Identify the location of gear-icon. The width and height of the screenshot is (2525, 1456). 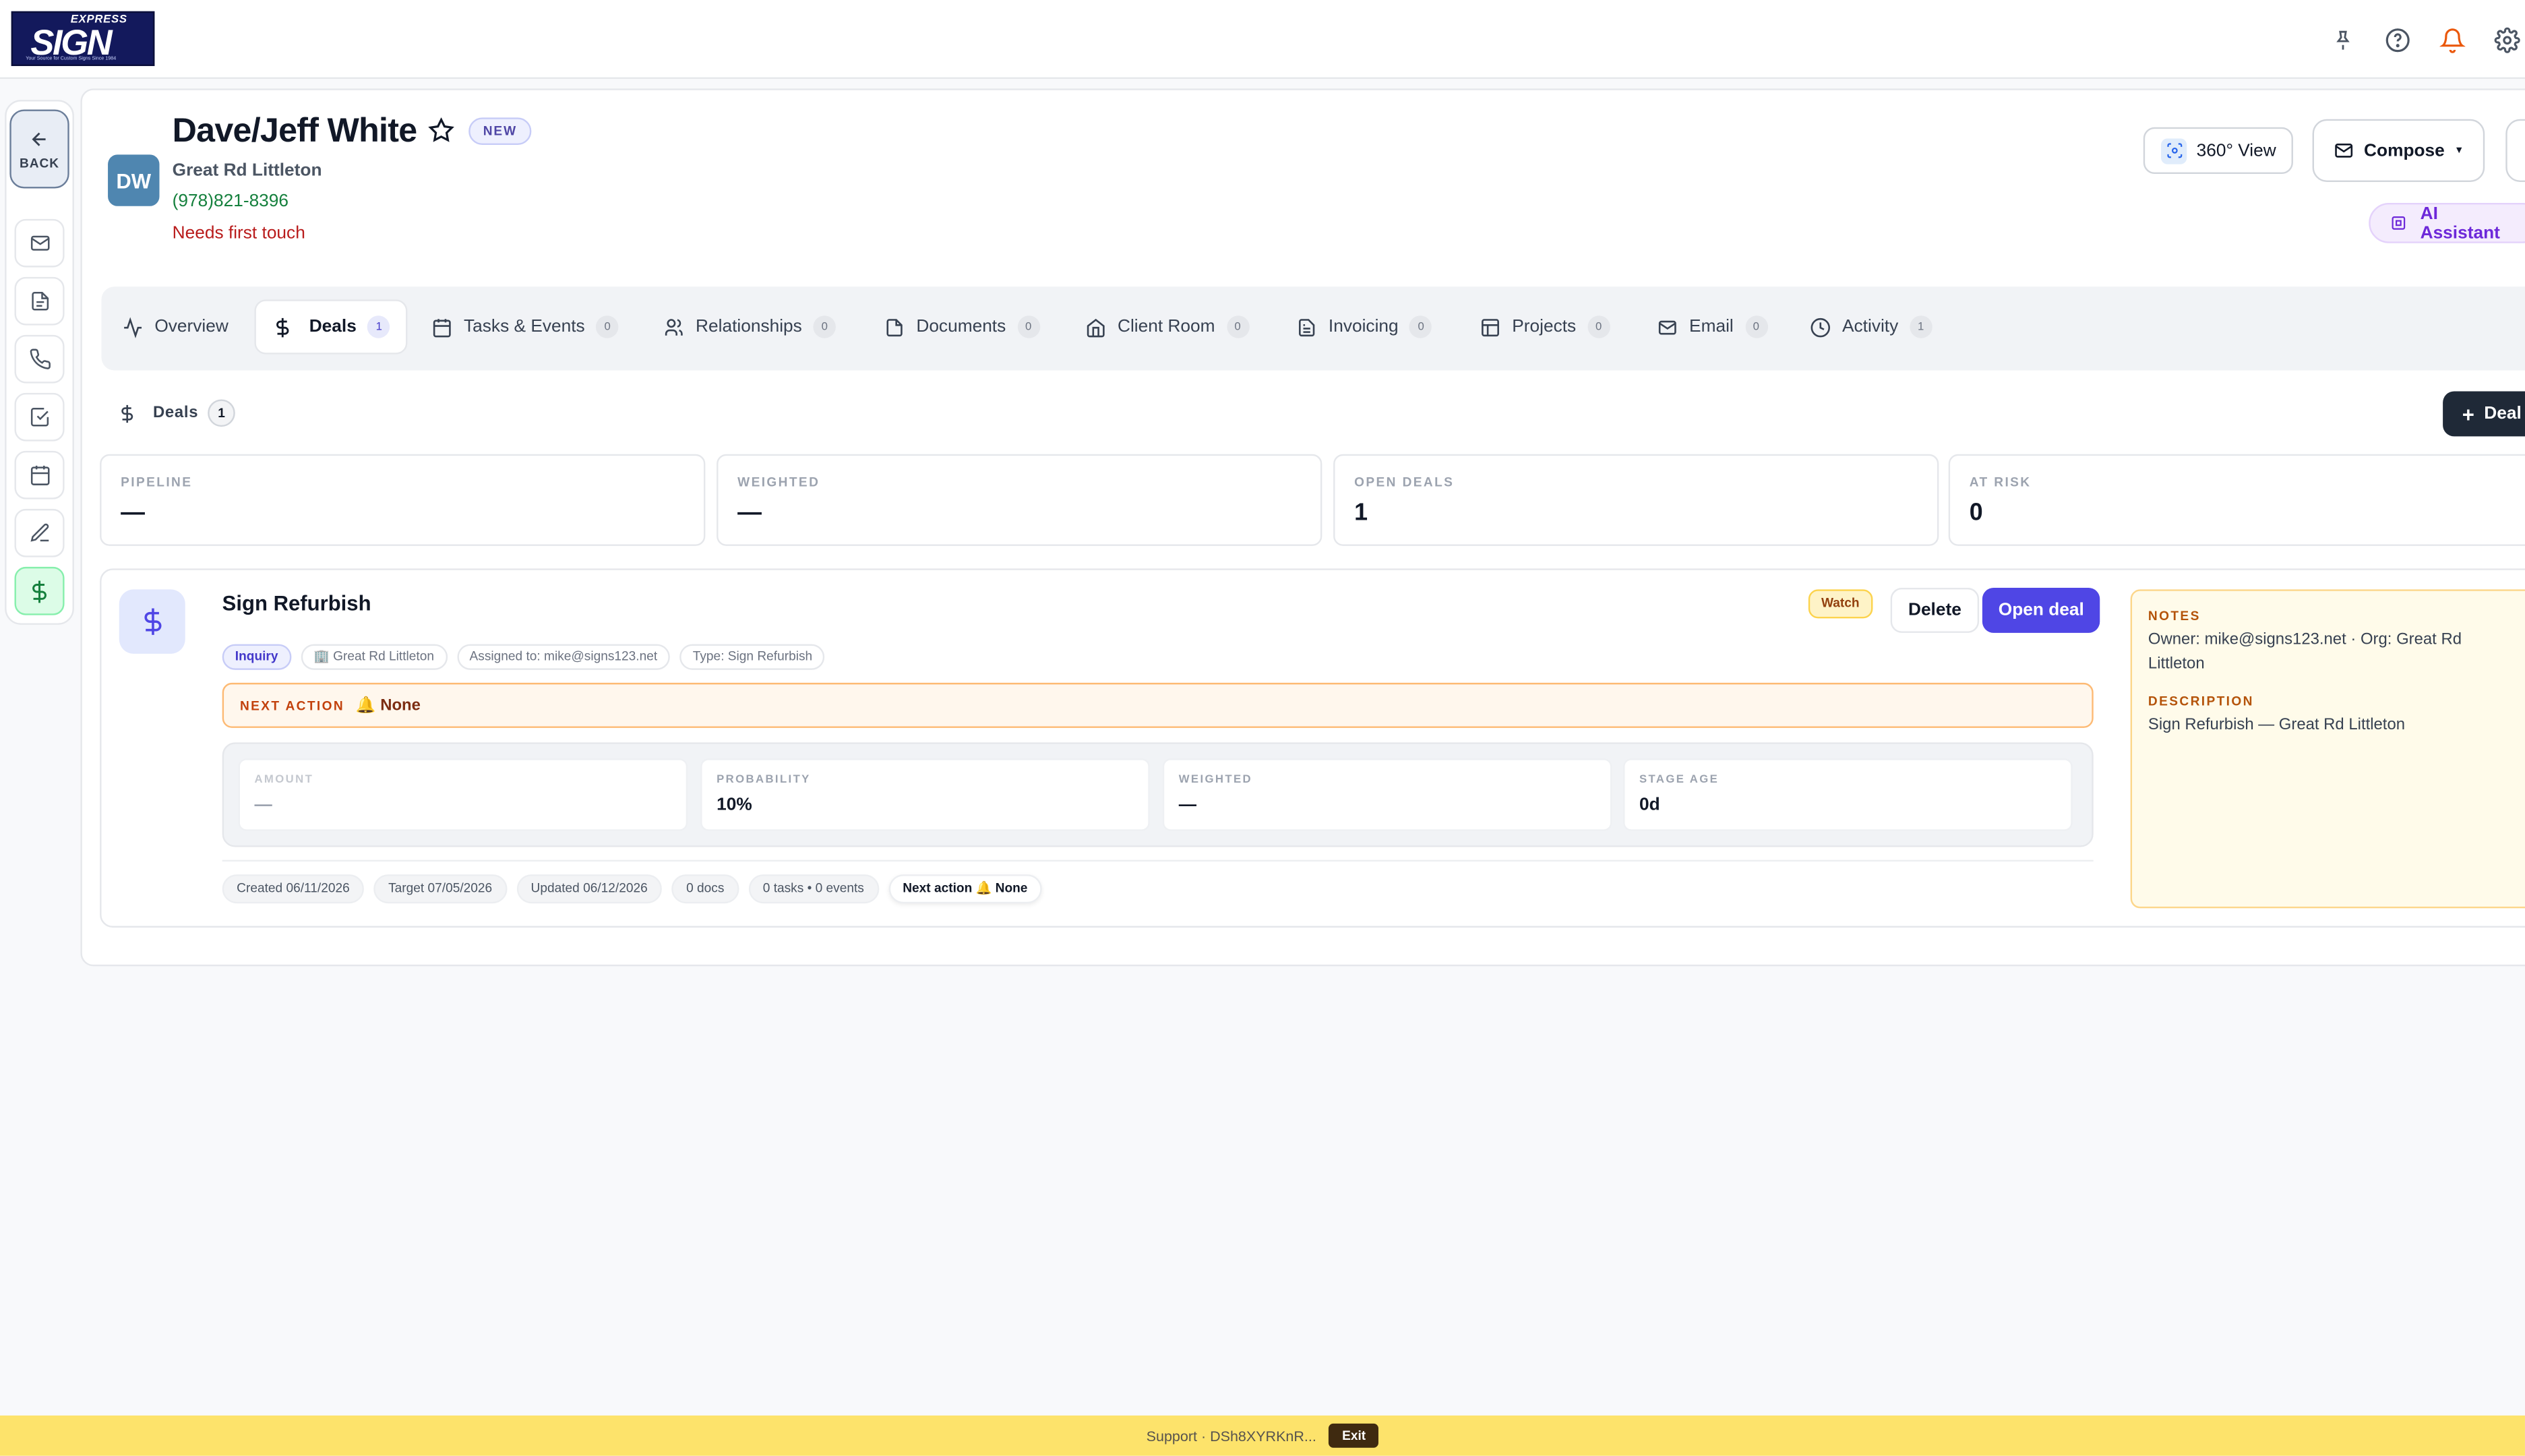
(2507, 40).